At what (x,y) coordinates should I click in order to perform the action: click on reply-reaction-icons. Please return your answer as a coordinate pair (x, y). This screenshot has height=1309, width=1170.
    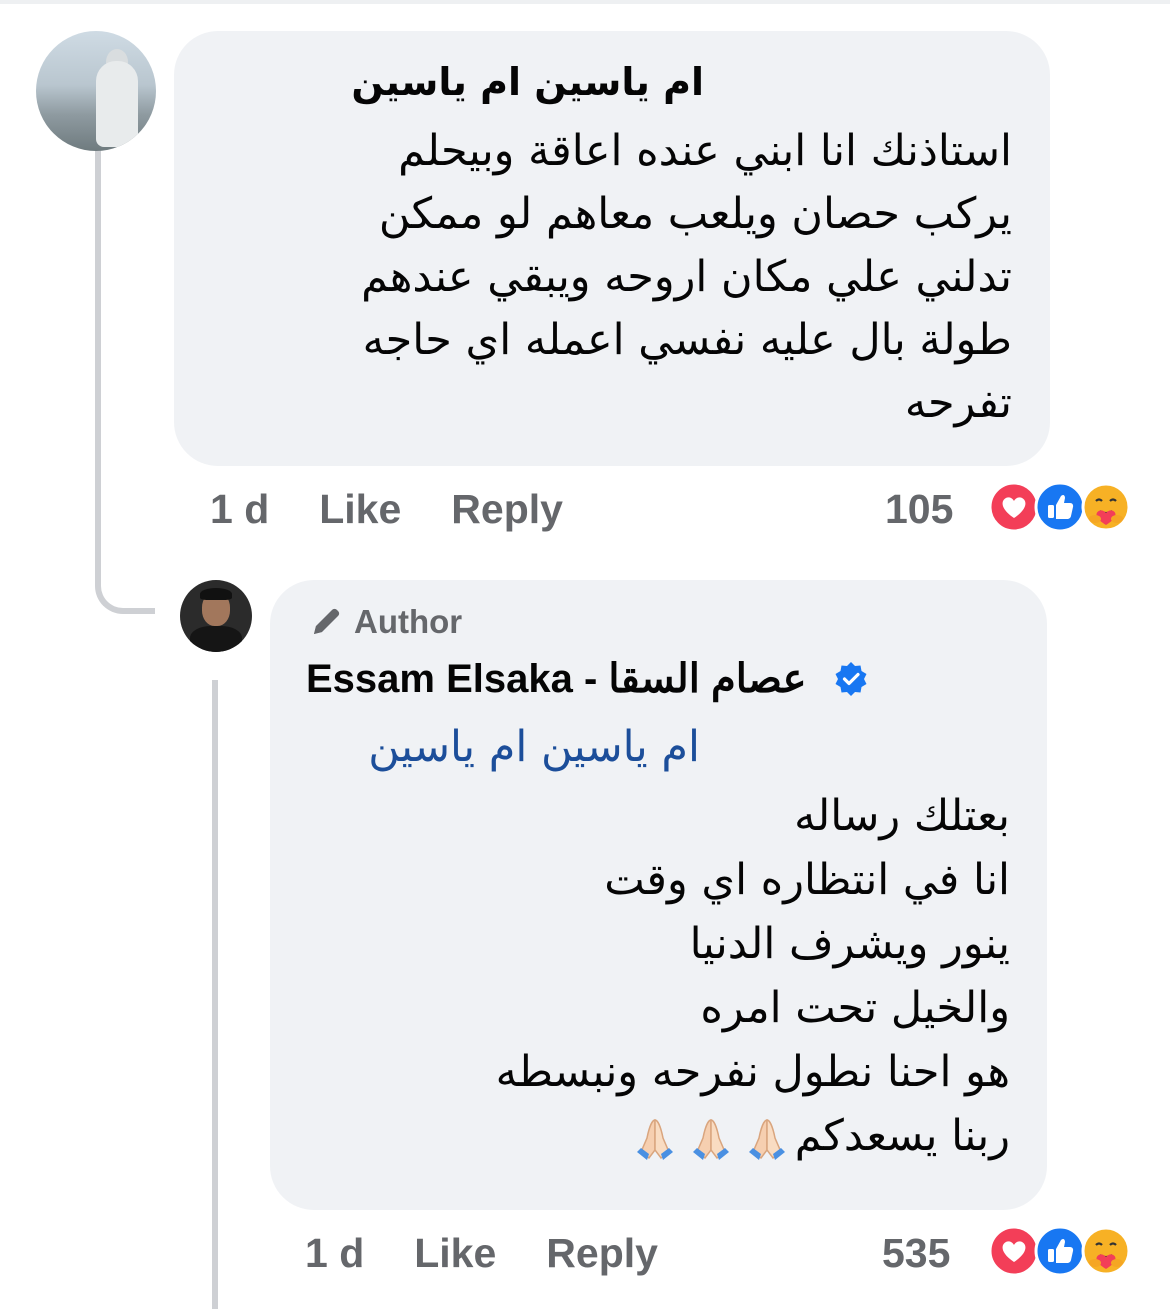
    Looking at the image, I should click on (1059, 1251).